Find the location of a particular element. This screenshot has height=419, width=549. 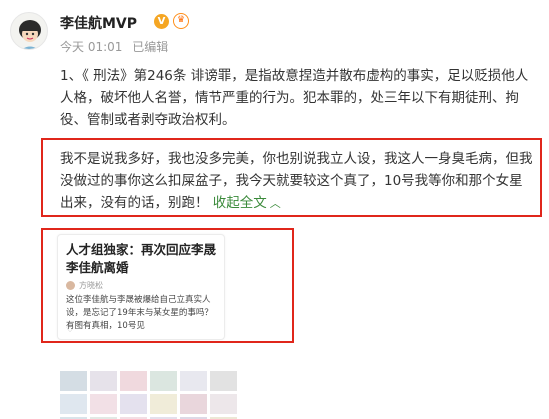

edited-label: 已编辑 is located at coordinates (150, 47).